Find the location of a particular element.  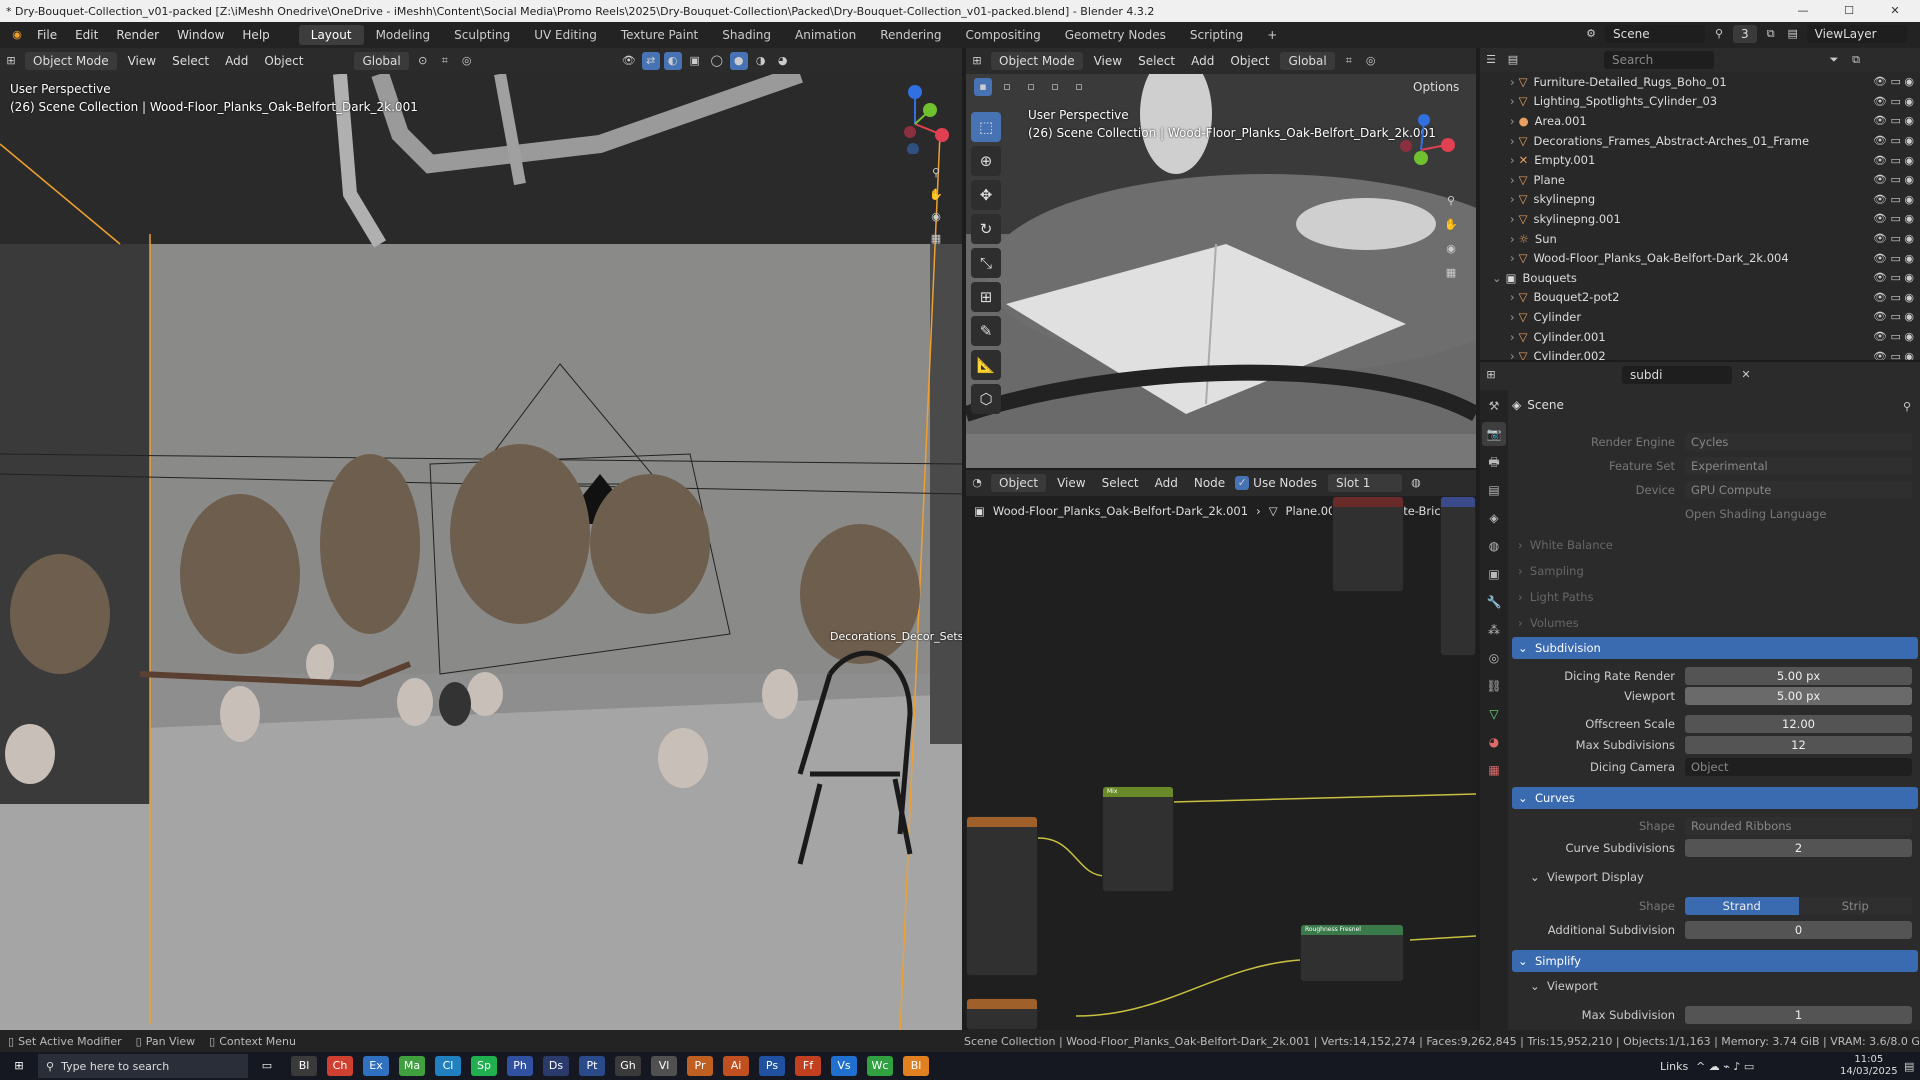

taskbar-app-icon: Bl is located at coordinates (304, 1066).